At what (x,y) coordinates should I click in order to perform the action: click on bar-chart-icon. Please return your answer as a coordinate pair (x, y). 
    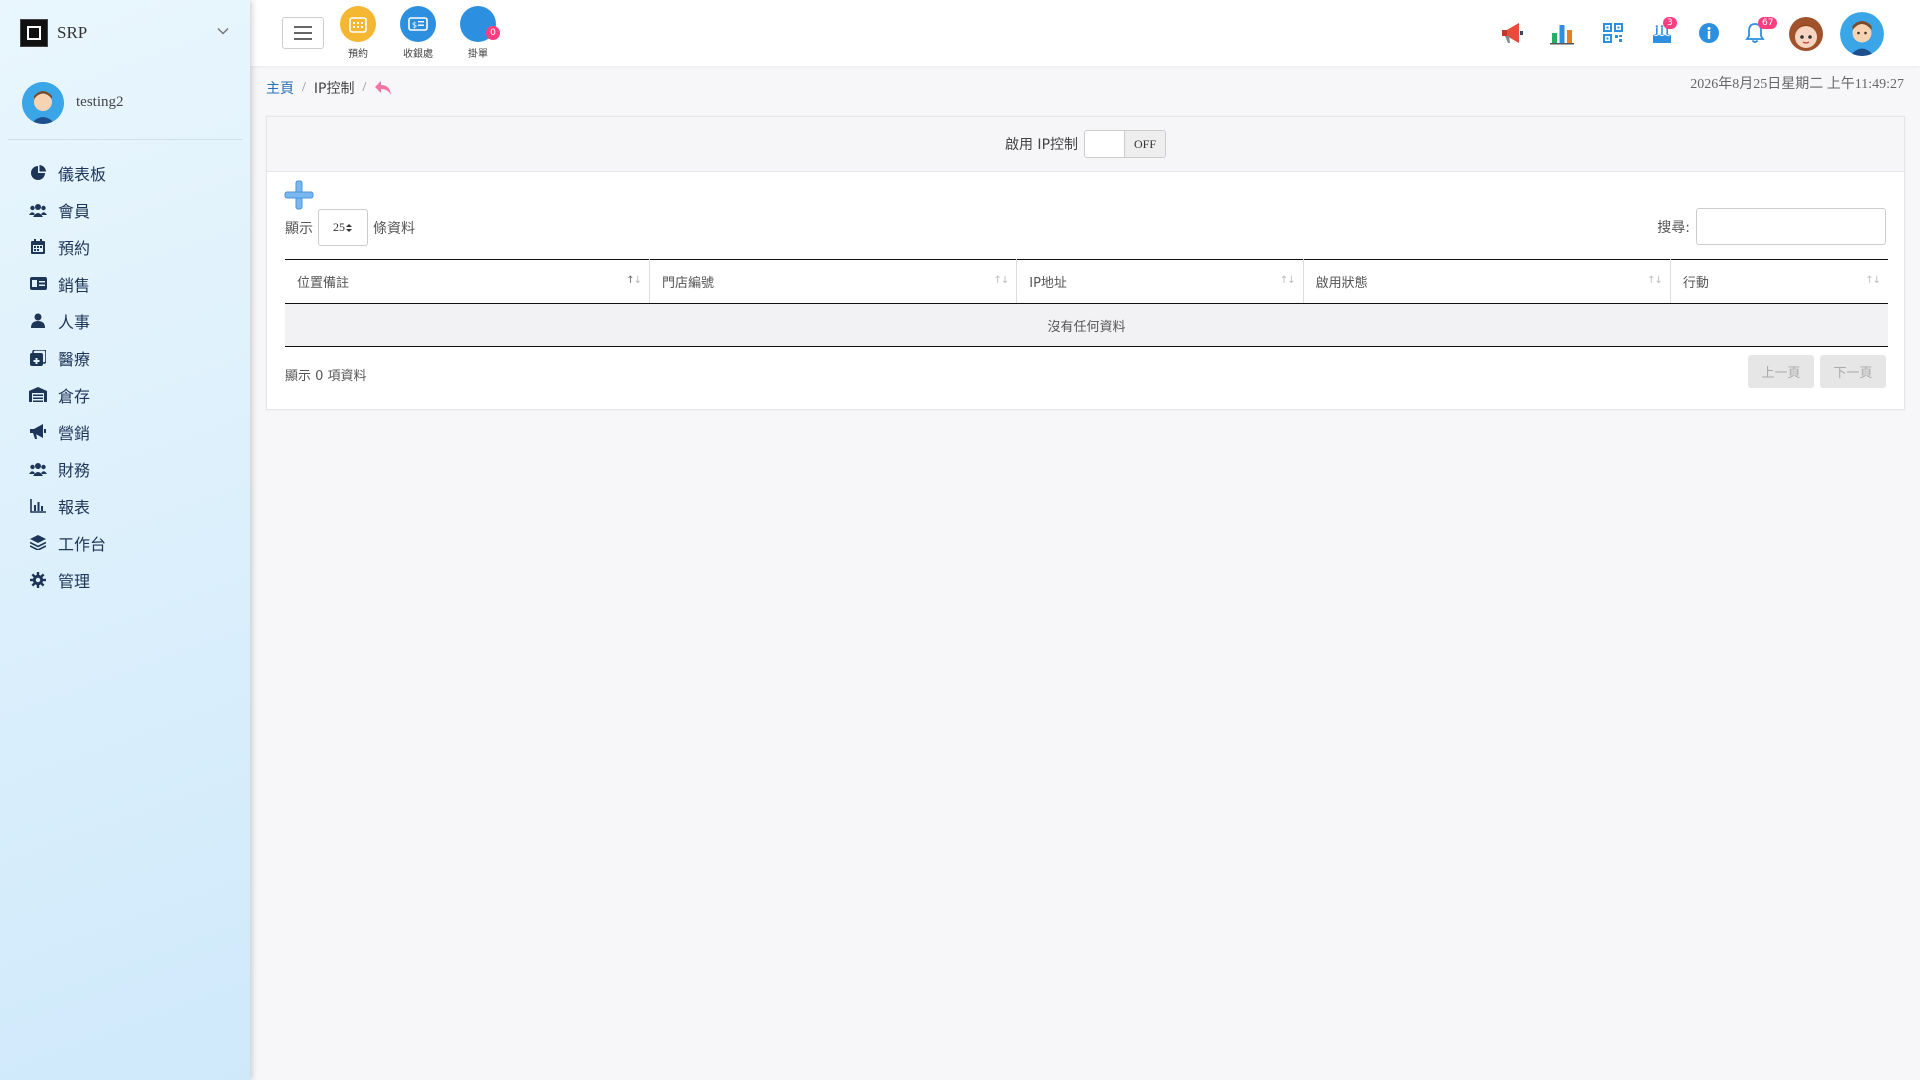
    Looking at the image, I should click on (1562, 35).